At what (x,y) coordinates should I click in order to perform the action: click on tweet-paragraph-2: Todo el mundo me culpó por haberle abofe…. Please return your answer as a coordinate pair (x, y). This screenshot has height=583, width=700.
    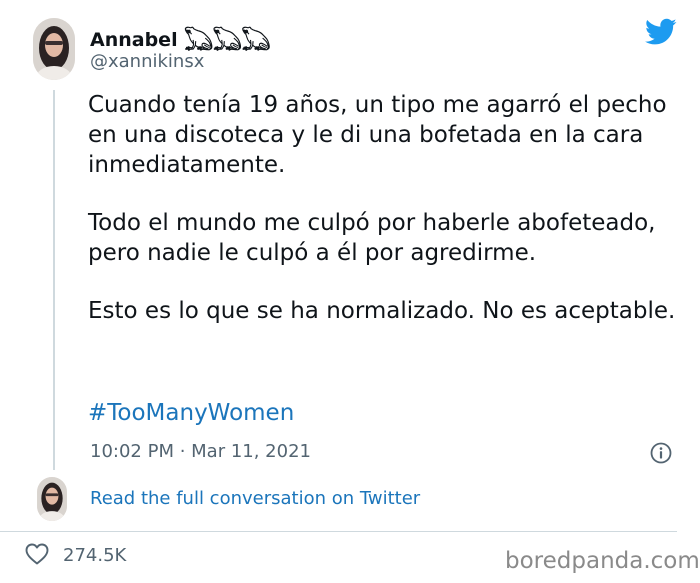
    Looking at the image, I should click on (372, 238).